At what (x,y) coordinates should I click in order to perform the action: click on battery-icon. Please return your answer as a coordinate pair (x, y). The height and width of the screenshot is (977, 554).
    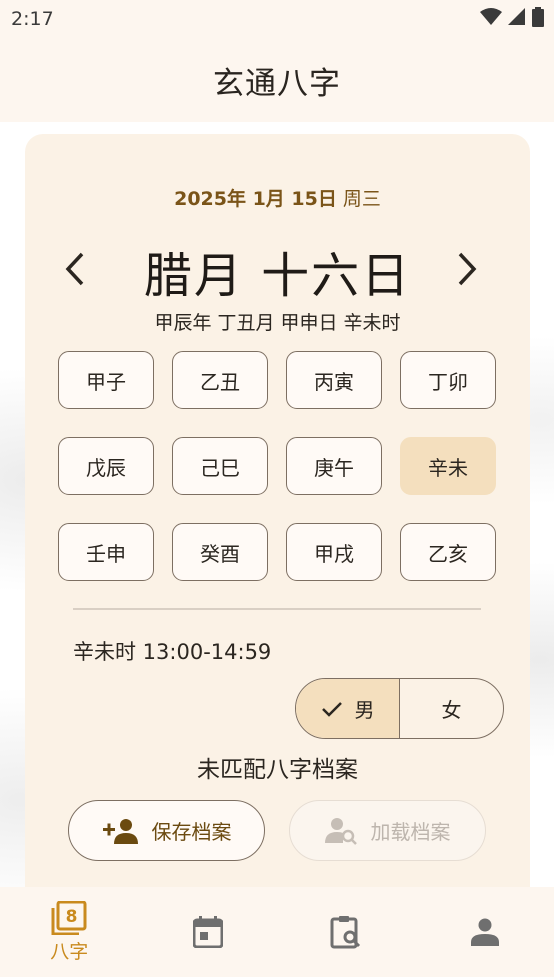
    Looking at the image, I should click on (538, 19).